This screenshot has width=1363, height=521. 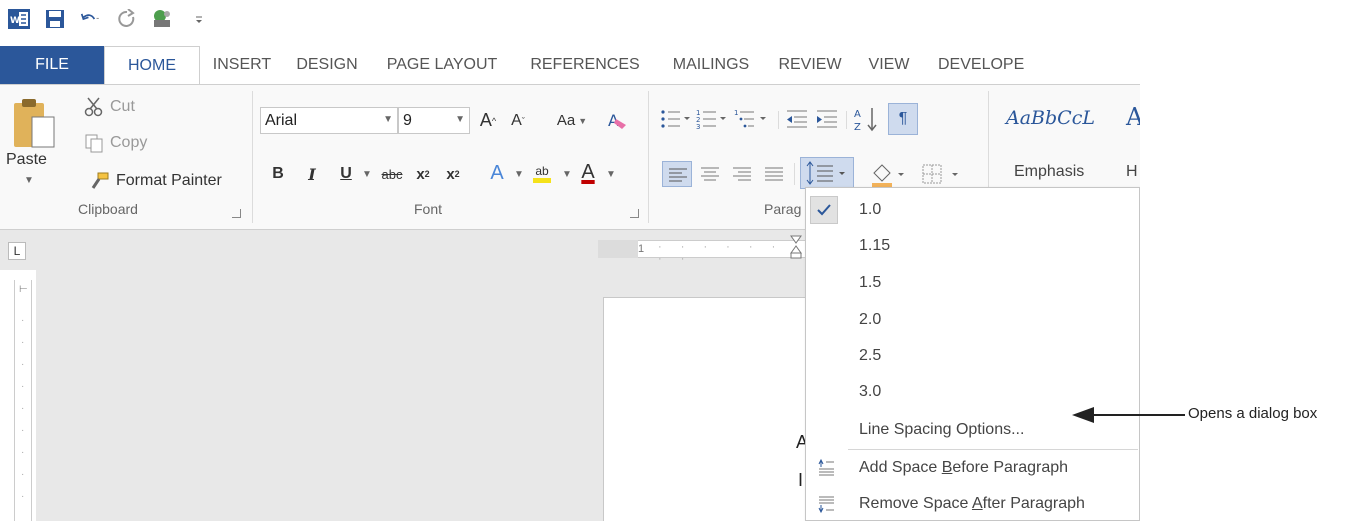 I want to click on shading-icon, so click(x=892, y=174).